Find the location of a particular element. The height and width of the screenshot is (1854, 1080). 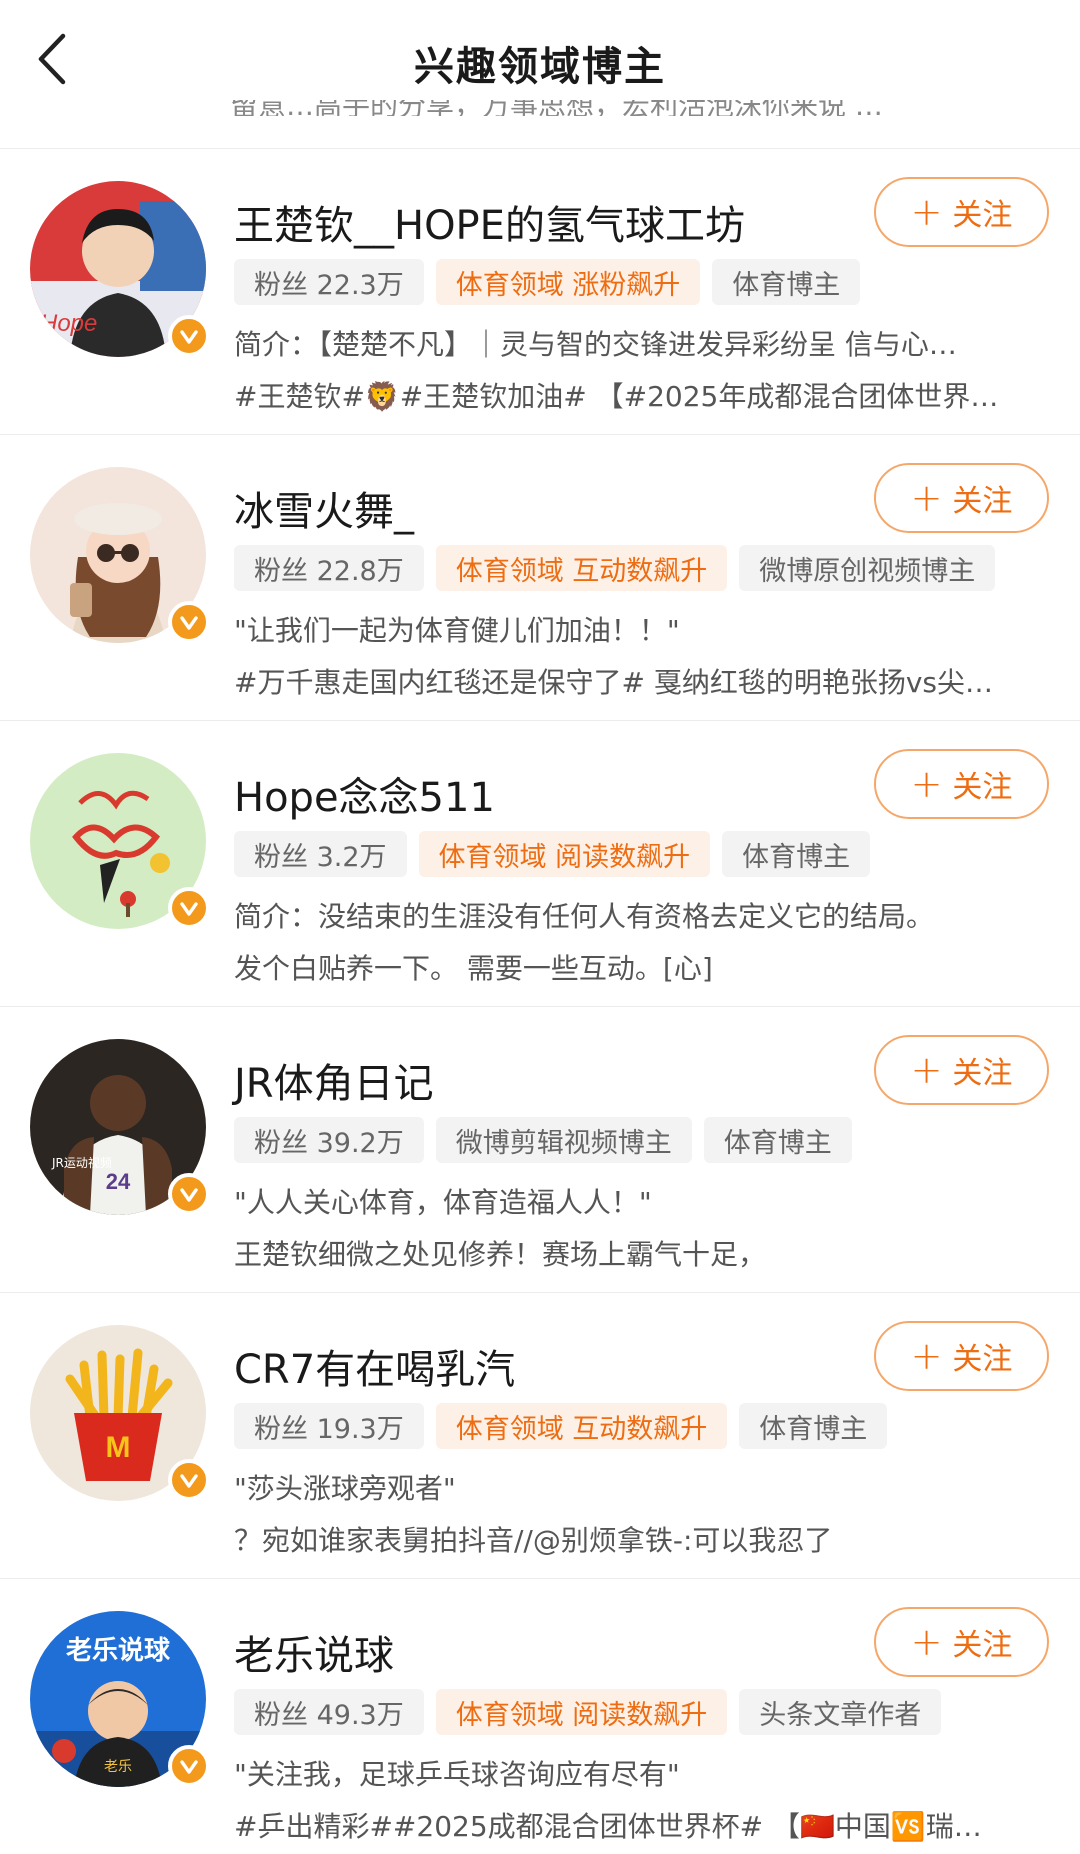

recent-post-text: 王楚钦细微之处见修养！赛场上霸气十足， is located at coordinates (500, 1254).